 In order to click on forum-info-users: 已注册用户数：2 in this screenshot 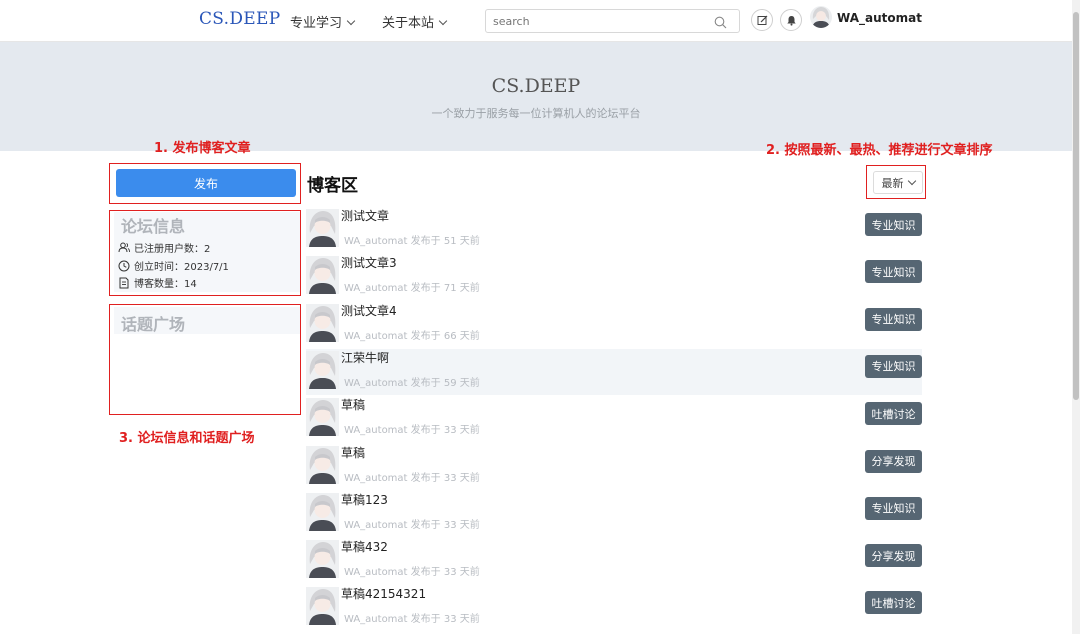, I will do `click(164, 247)`.